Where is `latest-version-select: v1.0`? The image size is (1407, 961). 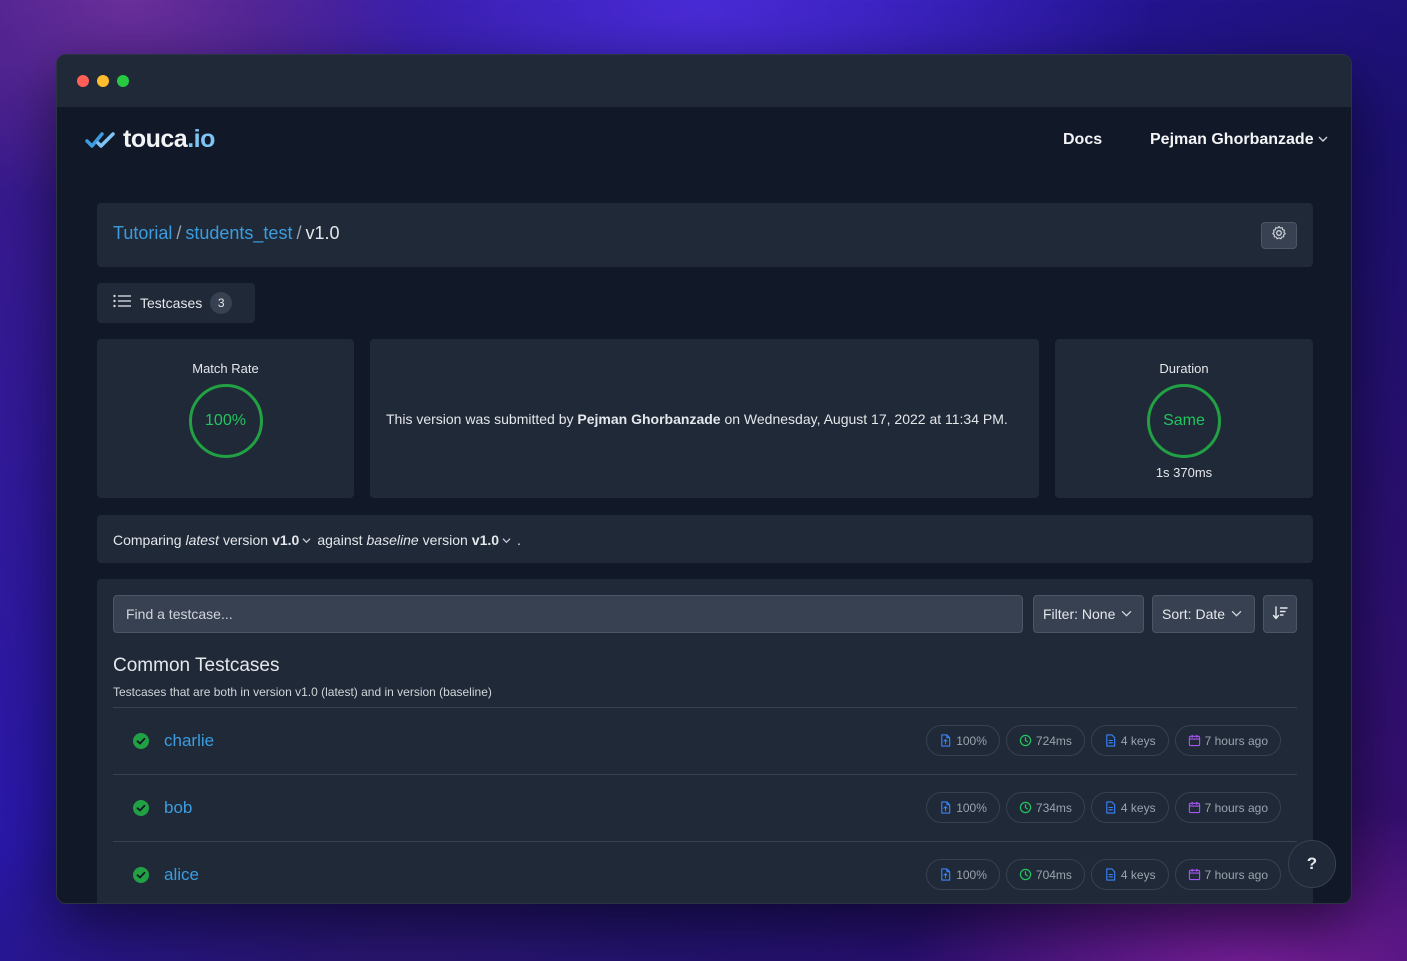
latest-version-select: v1.0 is located at coordinates (285, 540).